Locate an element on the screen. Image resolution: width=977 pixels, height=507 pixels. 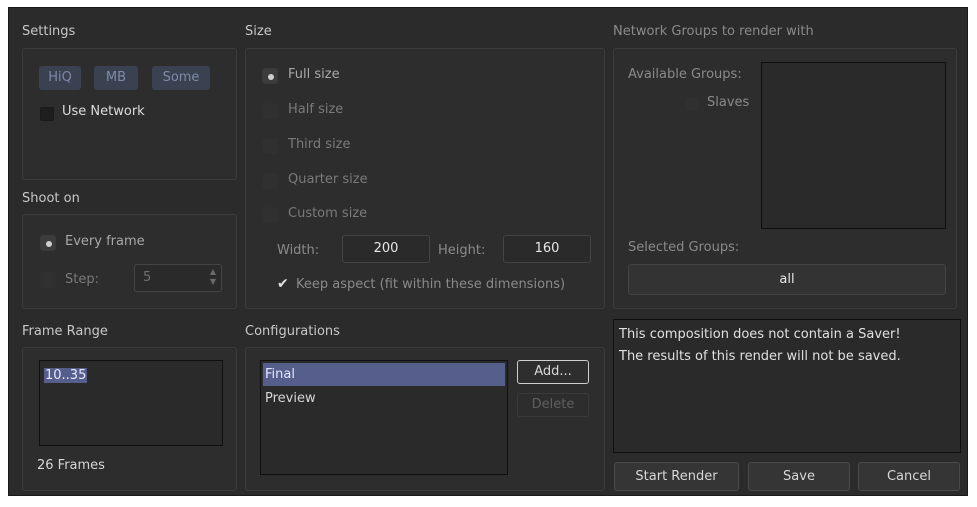
checkmark-icon: ✔ is located at coordinates (283, 284).